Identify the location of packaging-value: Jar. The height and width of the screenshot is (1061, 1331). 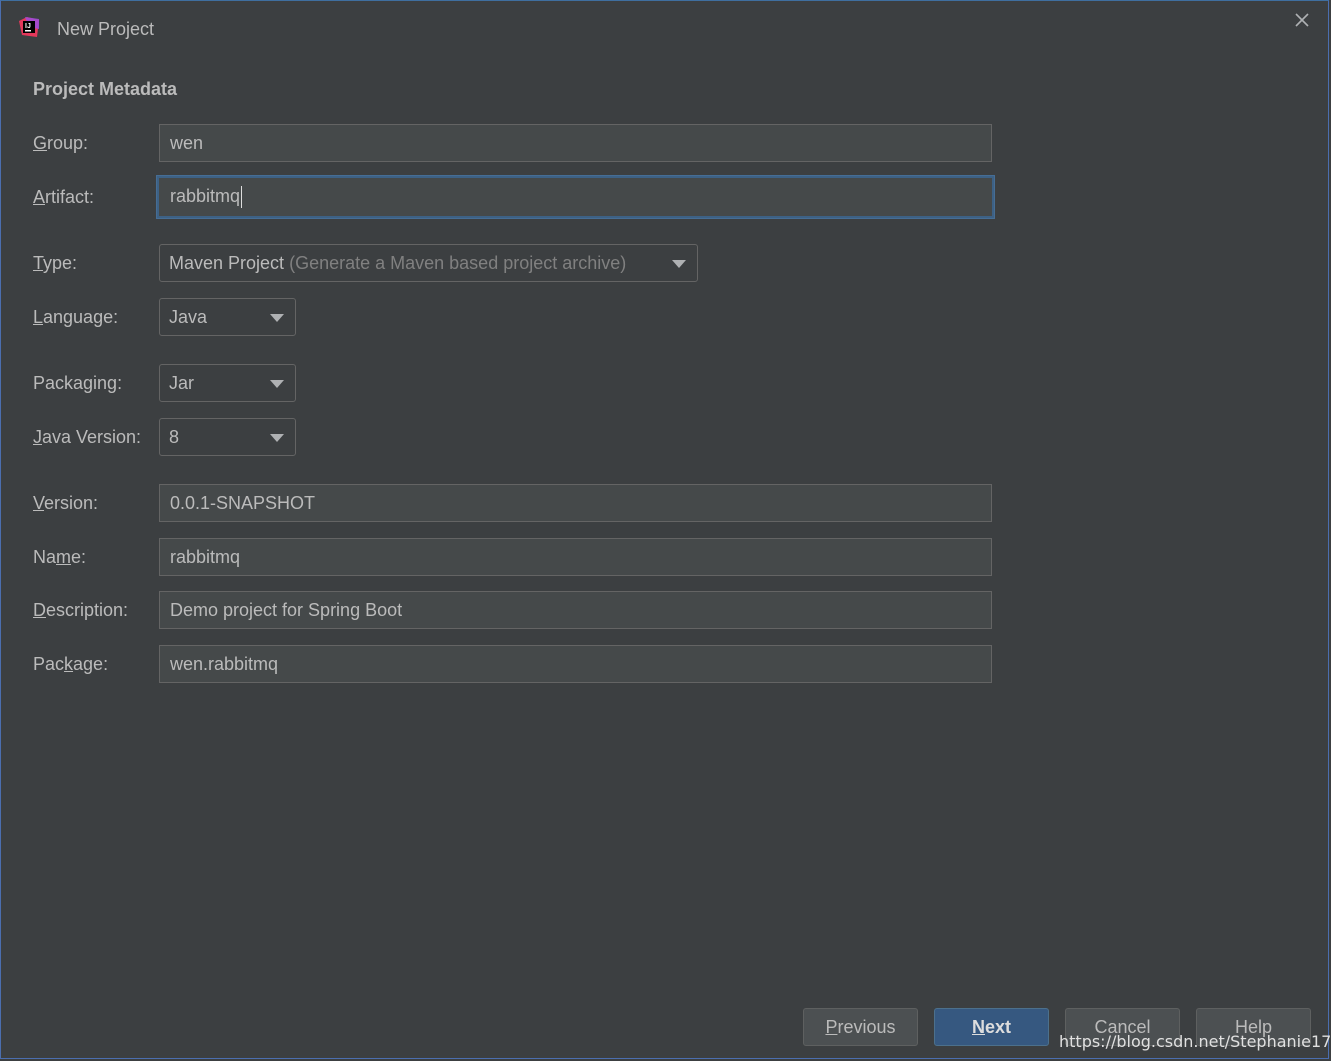
(182, 383).